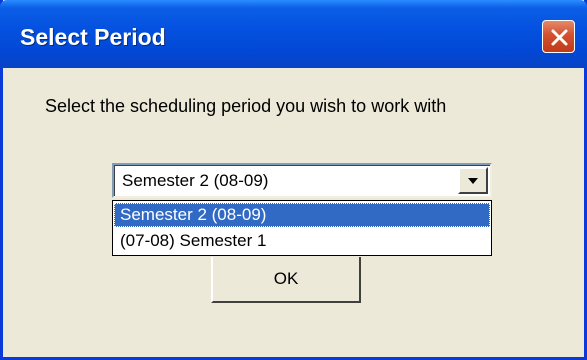  I want to click on period-dropdown-list: Semester 2 (08-09) (07-08) Semester 1, so click(302, 228).